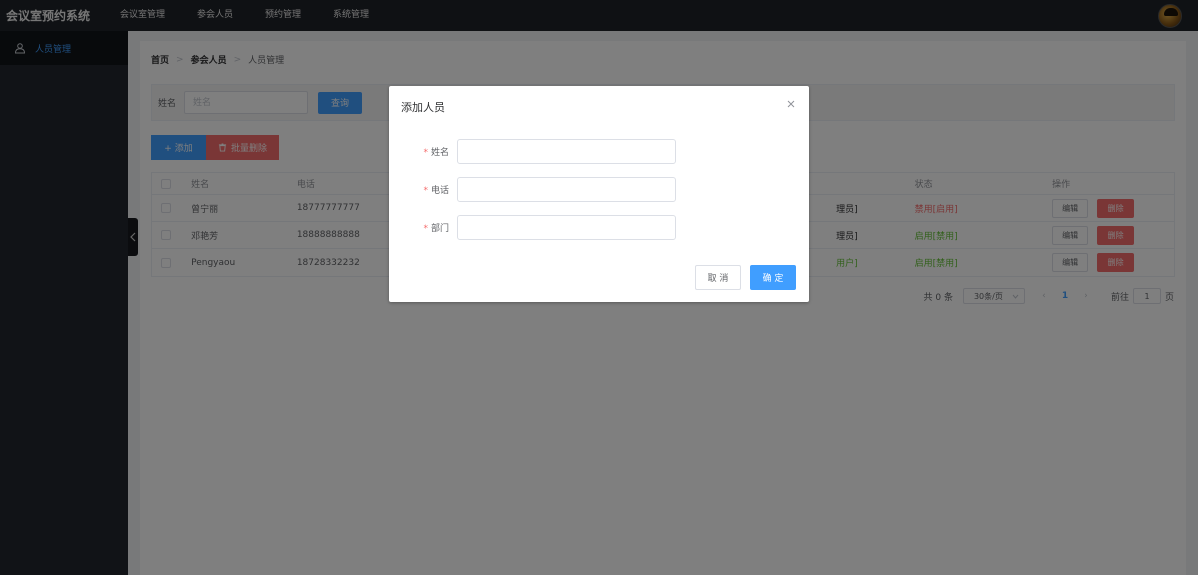  Describe the element at coordinates (566, 151) in the screenshot. I see `name-field` at that location.